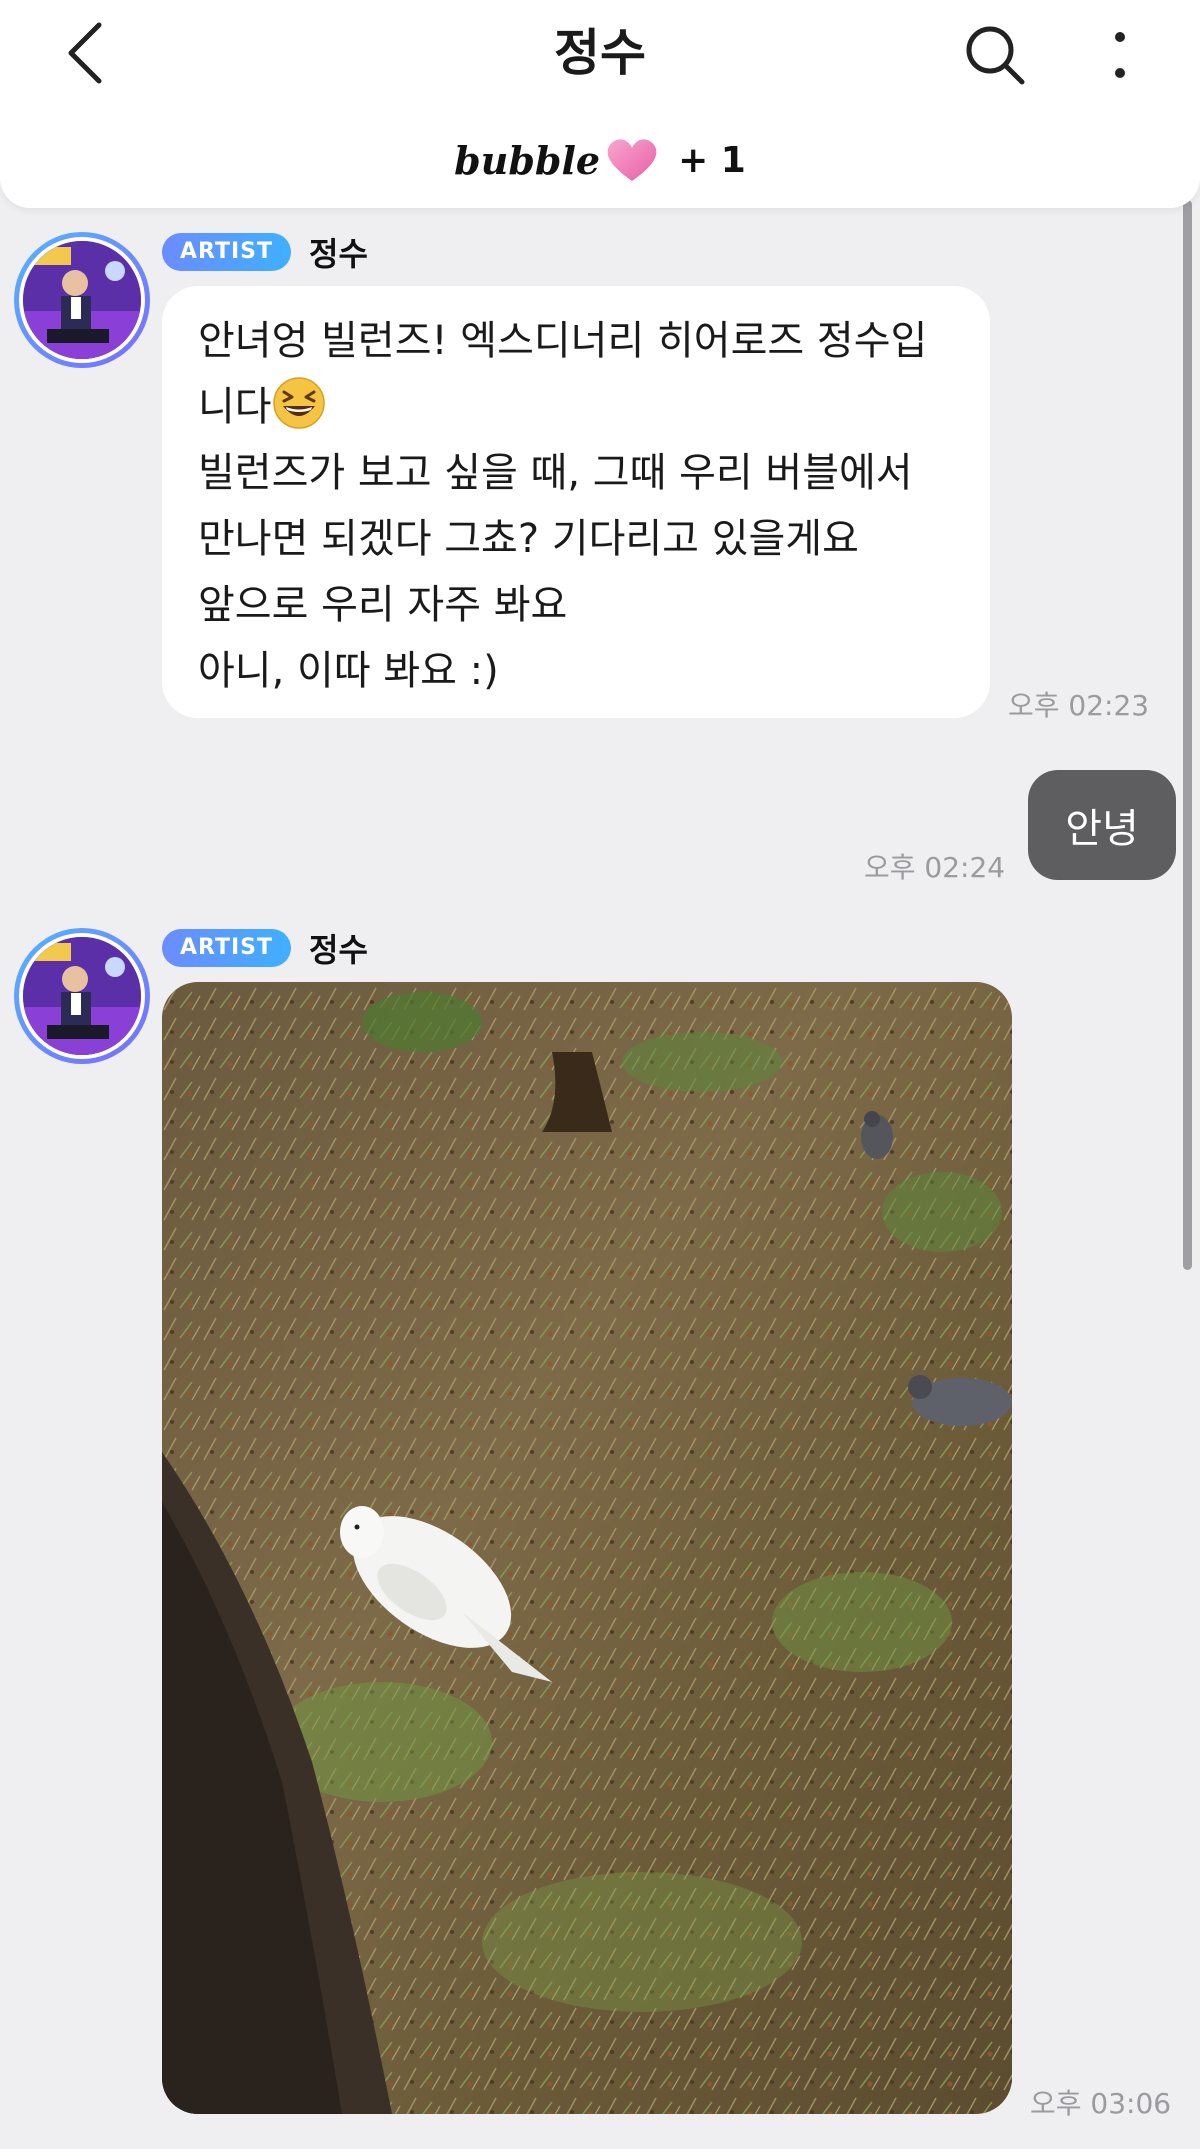 This screenshot has width=1200, height=2149. I want to click on message-line: 니다, so click(235, 407).